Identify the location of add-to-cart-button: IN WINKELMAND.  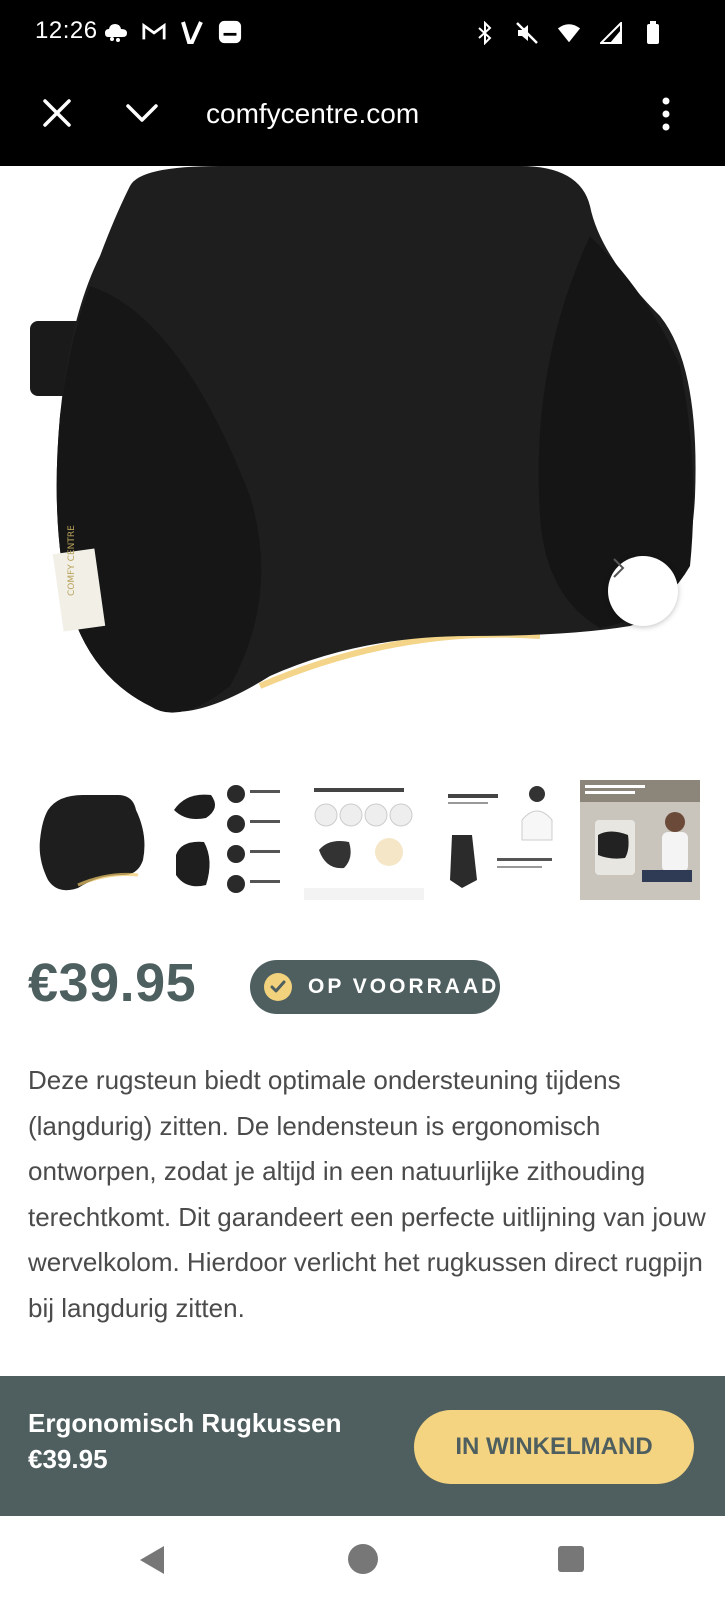
(554, 1447).